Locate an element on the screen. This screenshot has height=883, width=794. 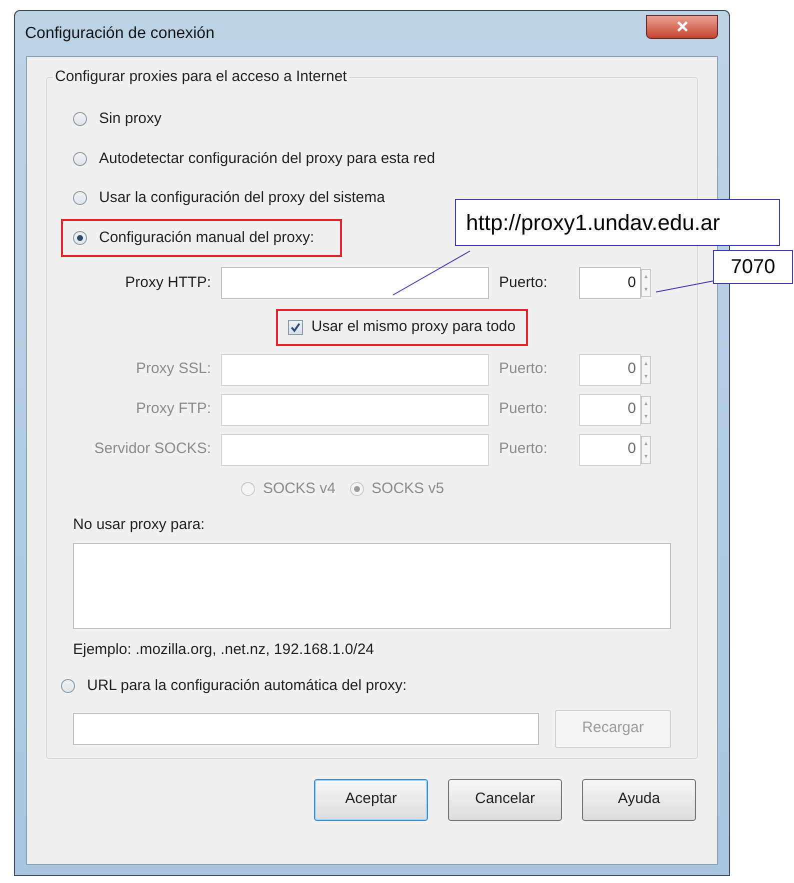
field-label: No usar proxy para: is located at coordinates (139, 525).